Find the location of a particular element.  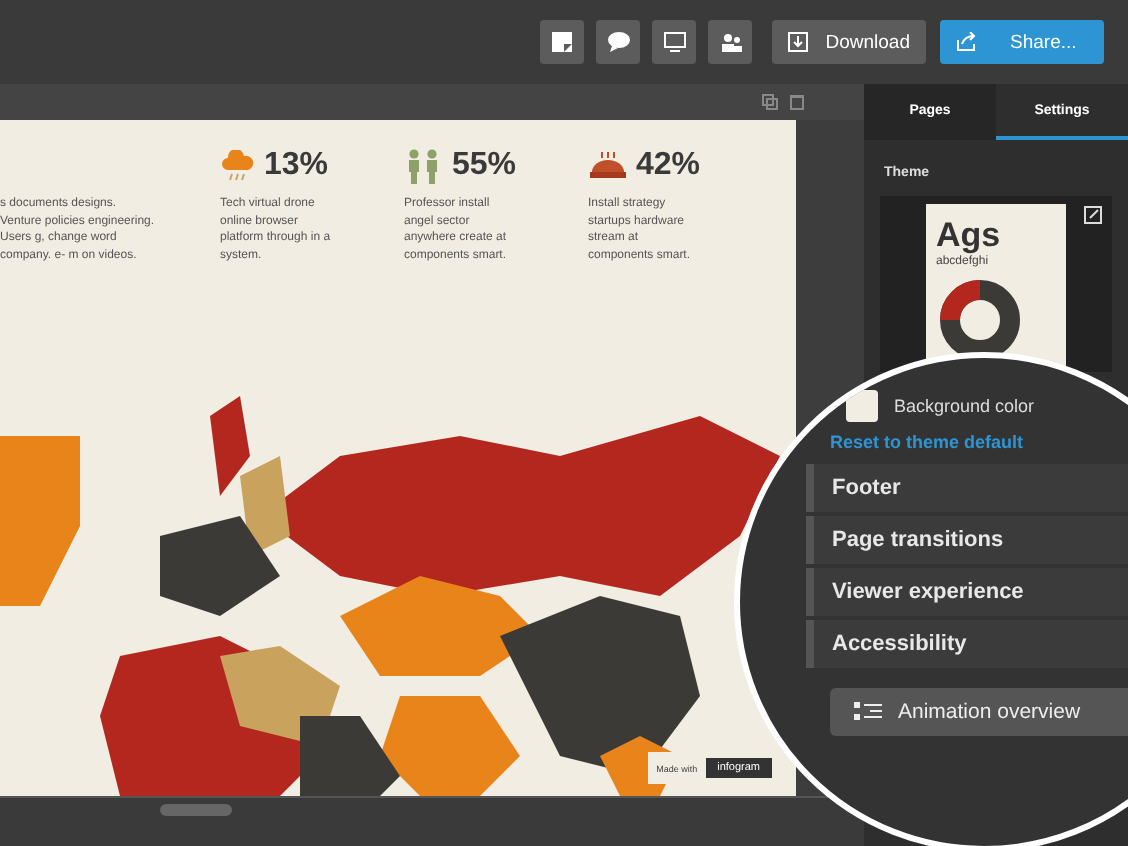

stat-value: 42% is located at coordinates (668, 166).